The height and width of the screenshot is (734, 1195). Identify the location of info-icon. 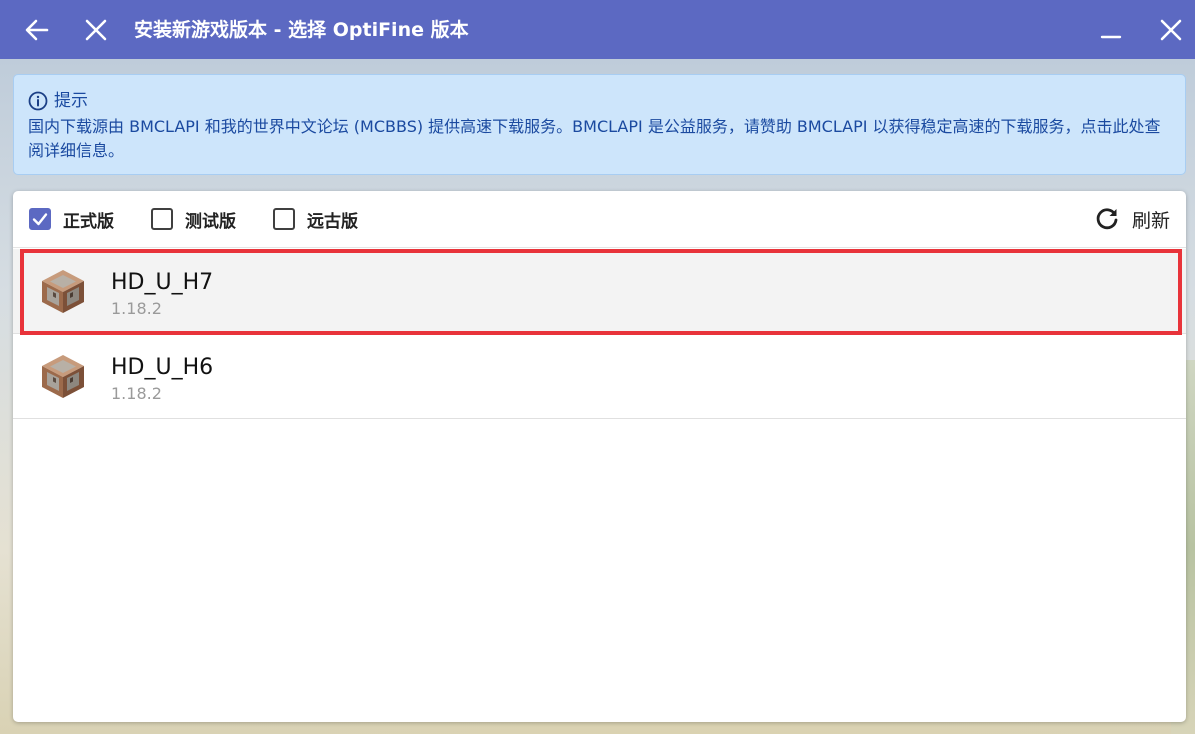
(38, 101).